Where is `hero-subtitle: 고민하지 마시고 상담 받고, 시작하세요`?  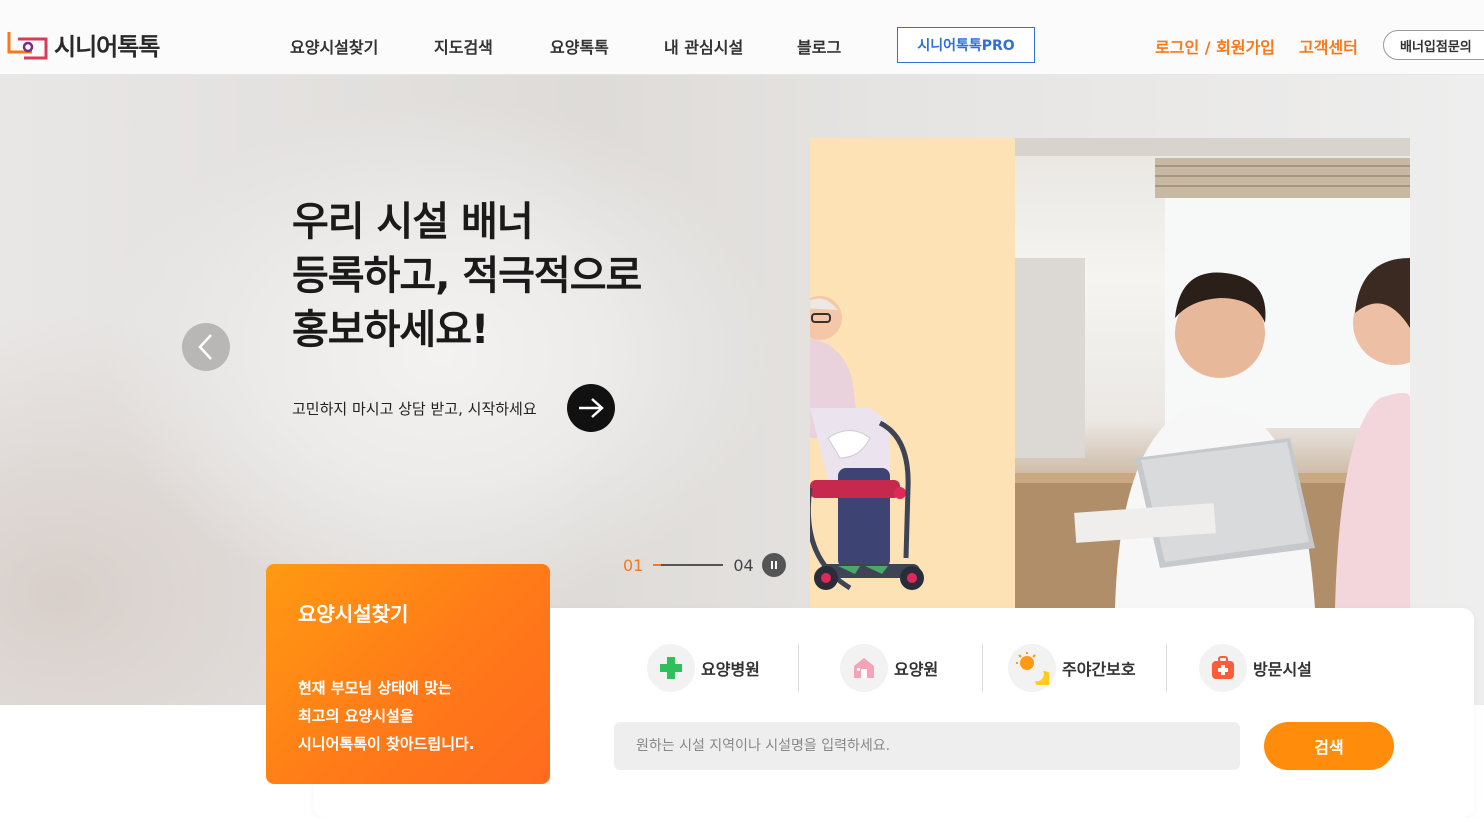
hero-subtitle: 고민하지 마시고 상담 받고, 시작하세요 is located at coordinates (414, 409).